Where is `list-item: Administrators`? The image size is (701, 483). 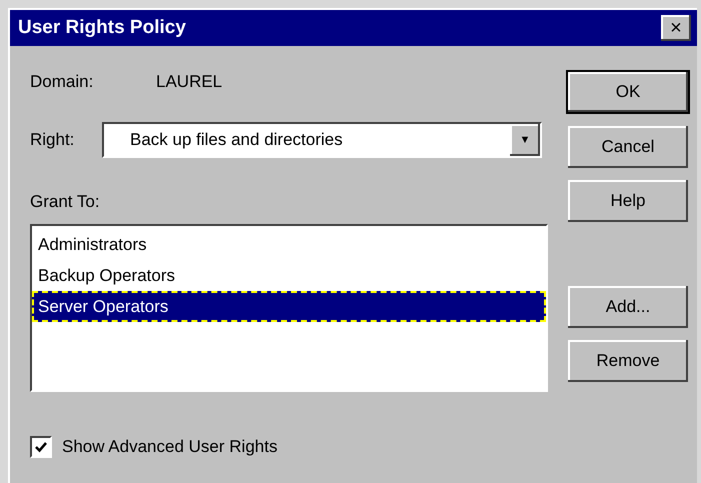 list-item: Administrators is located at coordinates (289, 244).